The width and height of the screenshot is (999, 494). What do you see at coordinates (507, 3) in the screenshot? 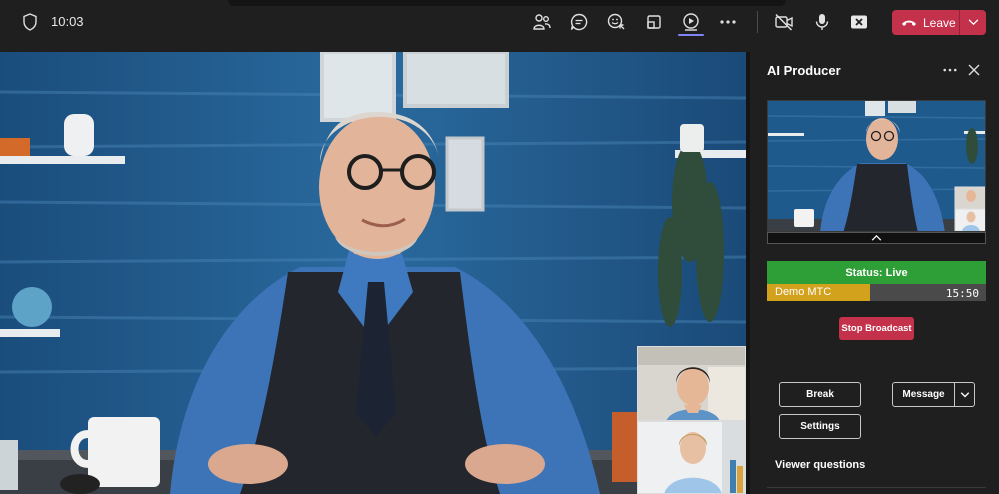
I see `title-bar-notch` at bounding box center [507, 3].